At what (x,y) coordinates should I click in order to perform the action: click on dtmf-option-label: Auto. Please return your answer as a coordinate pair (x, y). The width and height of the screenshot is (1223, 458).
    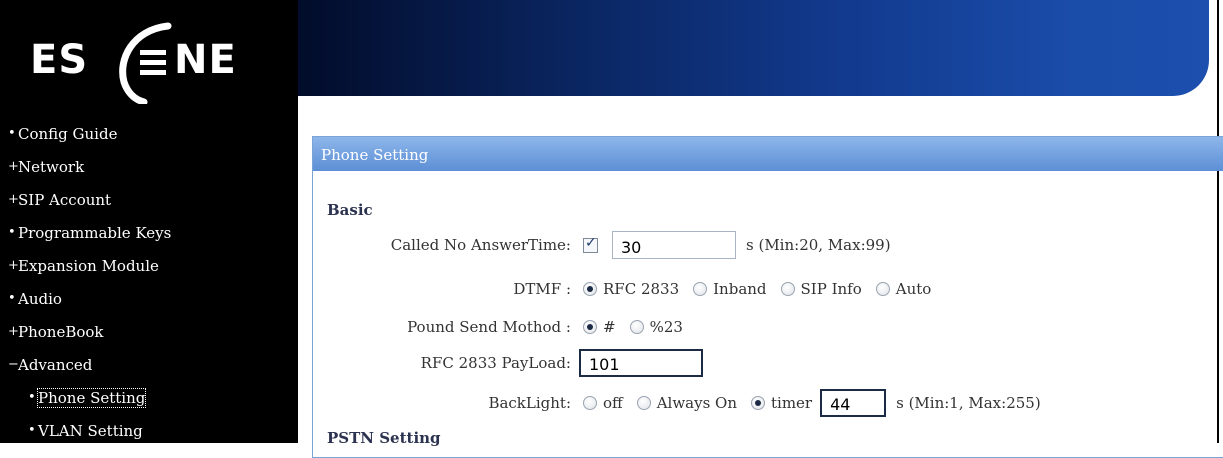
    Looking at the image, I should click on (913, 289).